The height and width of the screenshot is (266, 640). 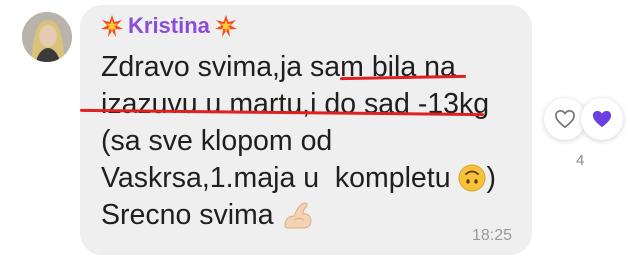 I want to click on sender-name: Kristina, so click(x=169, y=26).